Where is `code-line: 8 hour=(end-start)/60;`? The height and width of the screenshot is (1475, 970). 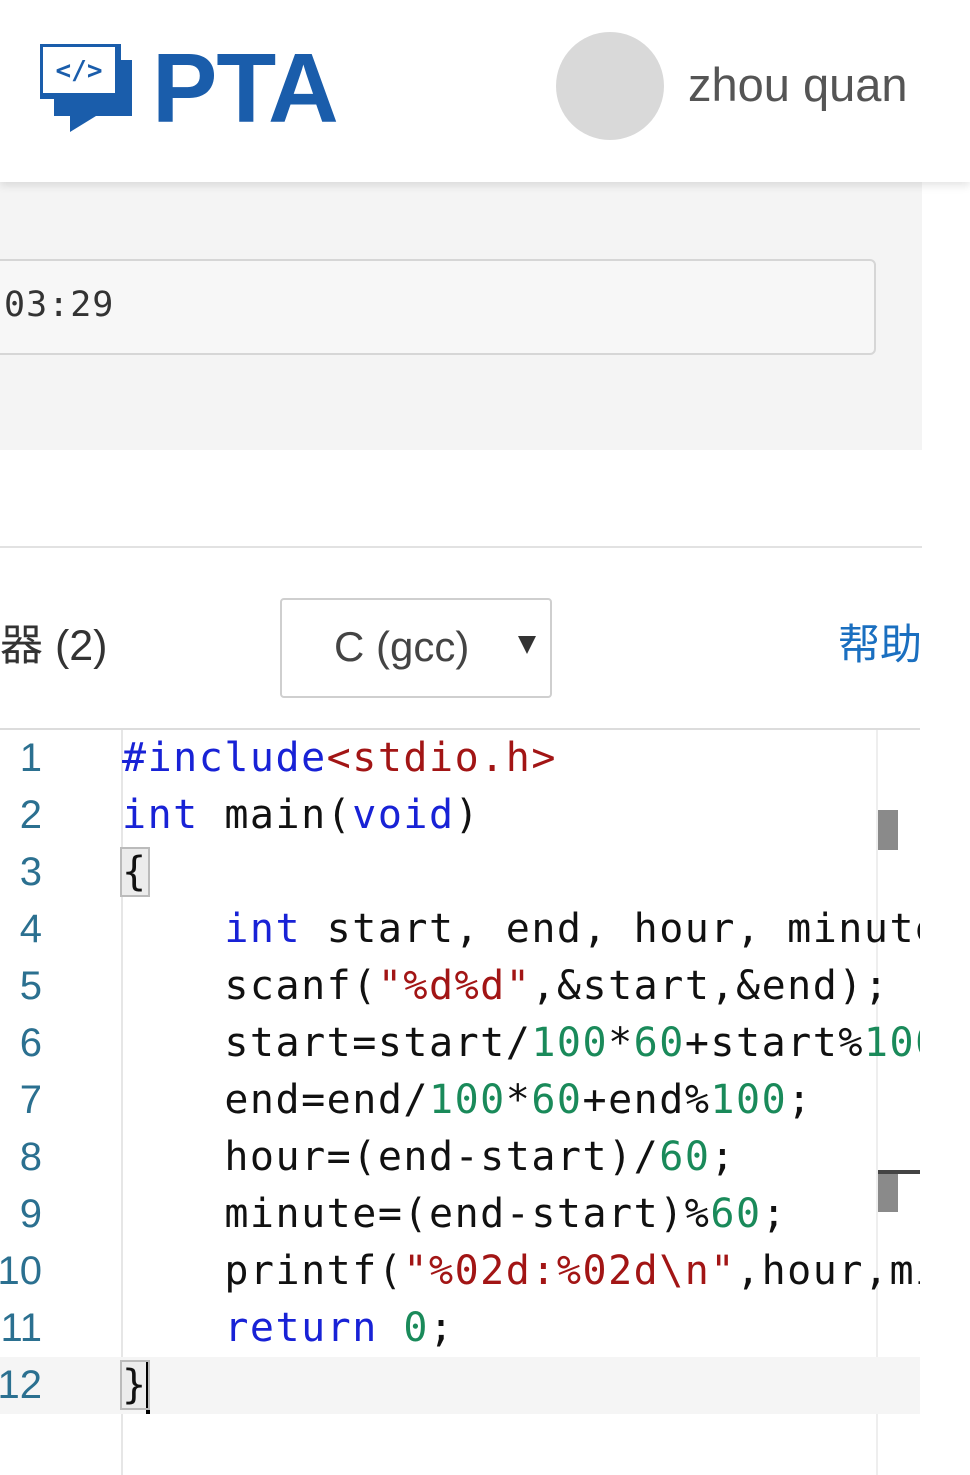 code-line: 8 hour=(end-start)/60; is located at coordinates (460, 1157).